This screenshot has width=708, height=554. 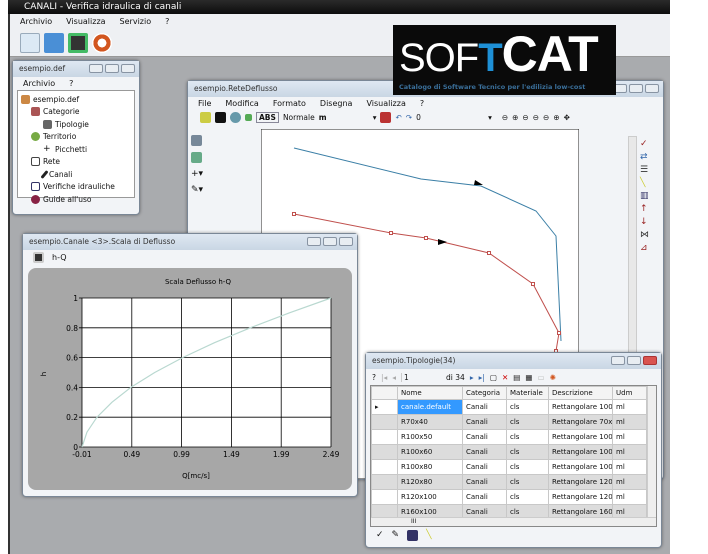 What do you see at coordinates (241, 103) in the screenshot?
I see `menu-modifica: Modifica` at bounding box center [241, 103].